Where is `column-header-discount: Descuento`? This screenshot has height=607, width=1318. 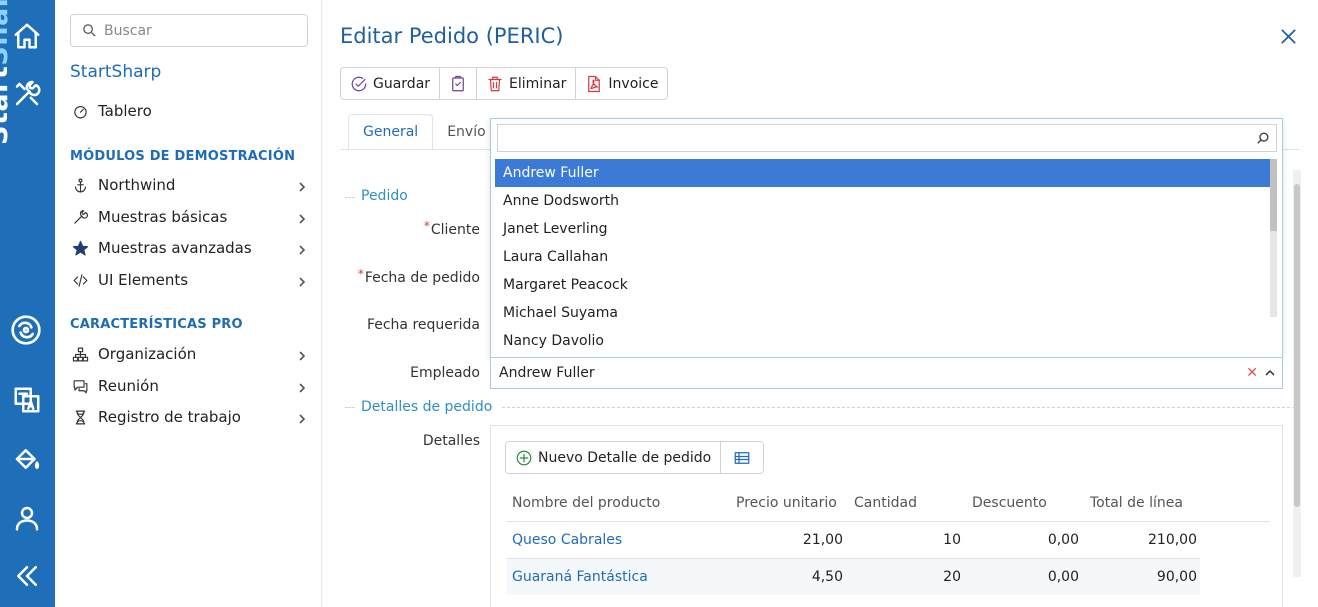
column-header-discount: Descuento is located at coordinates (1009, 503).